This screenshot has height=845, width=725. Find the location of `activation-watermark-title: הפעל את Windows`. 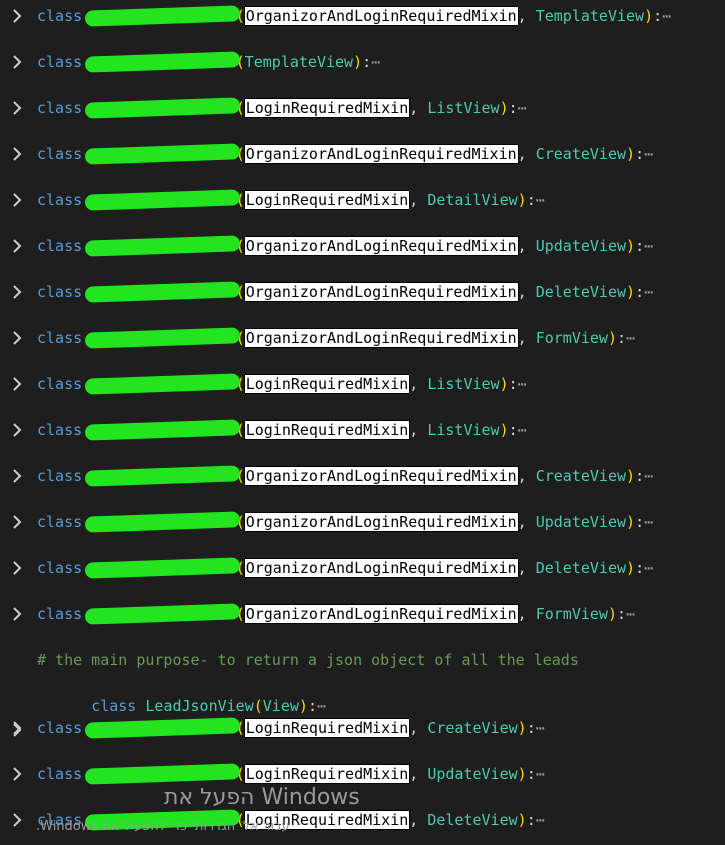

activation-watermark-title: הפעל את Windows is located at coordinates (262, 797).